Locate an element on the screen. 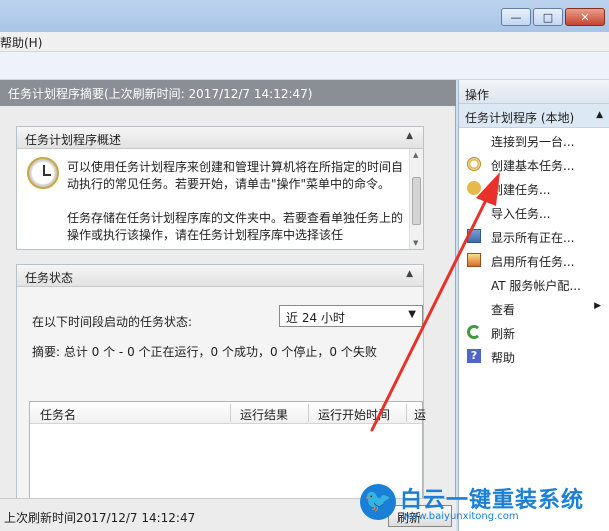  status-header: 任务状态 ▲ is located at coordinates (220, 276).